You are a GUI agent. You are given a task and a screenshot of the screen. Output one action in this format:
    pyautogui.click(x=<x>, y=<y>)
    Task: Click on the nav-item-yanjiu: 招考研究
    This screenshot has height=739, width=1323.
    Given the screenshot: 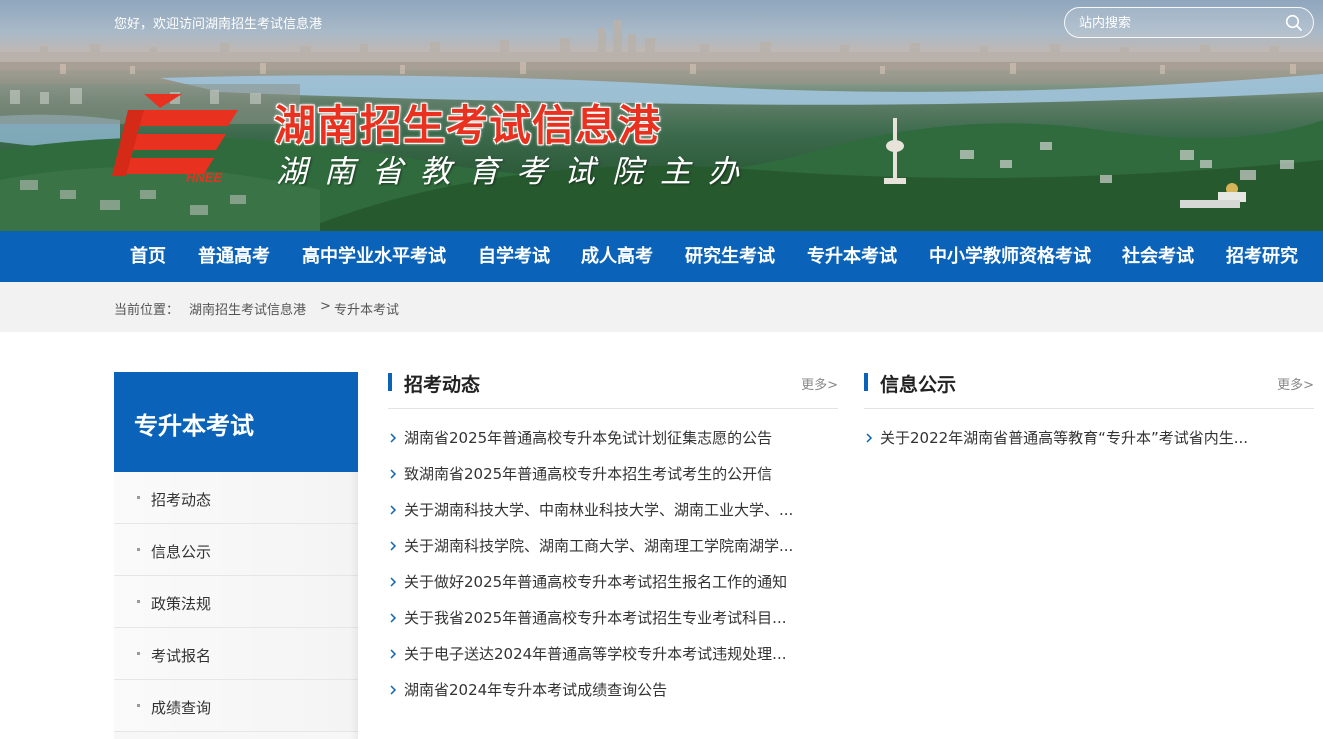 What is the action you would take?
    pyautogui.click(x=1262, y=256)
    